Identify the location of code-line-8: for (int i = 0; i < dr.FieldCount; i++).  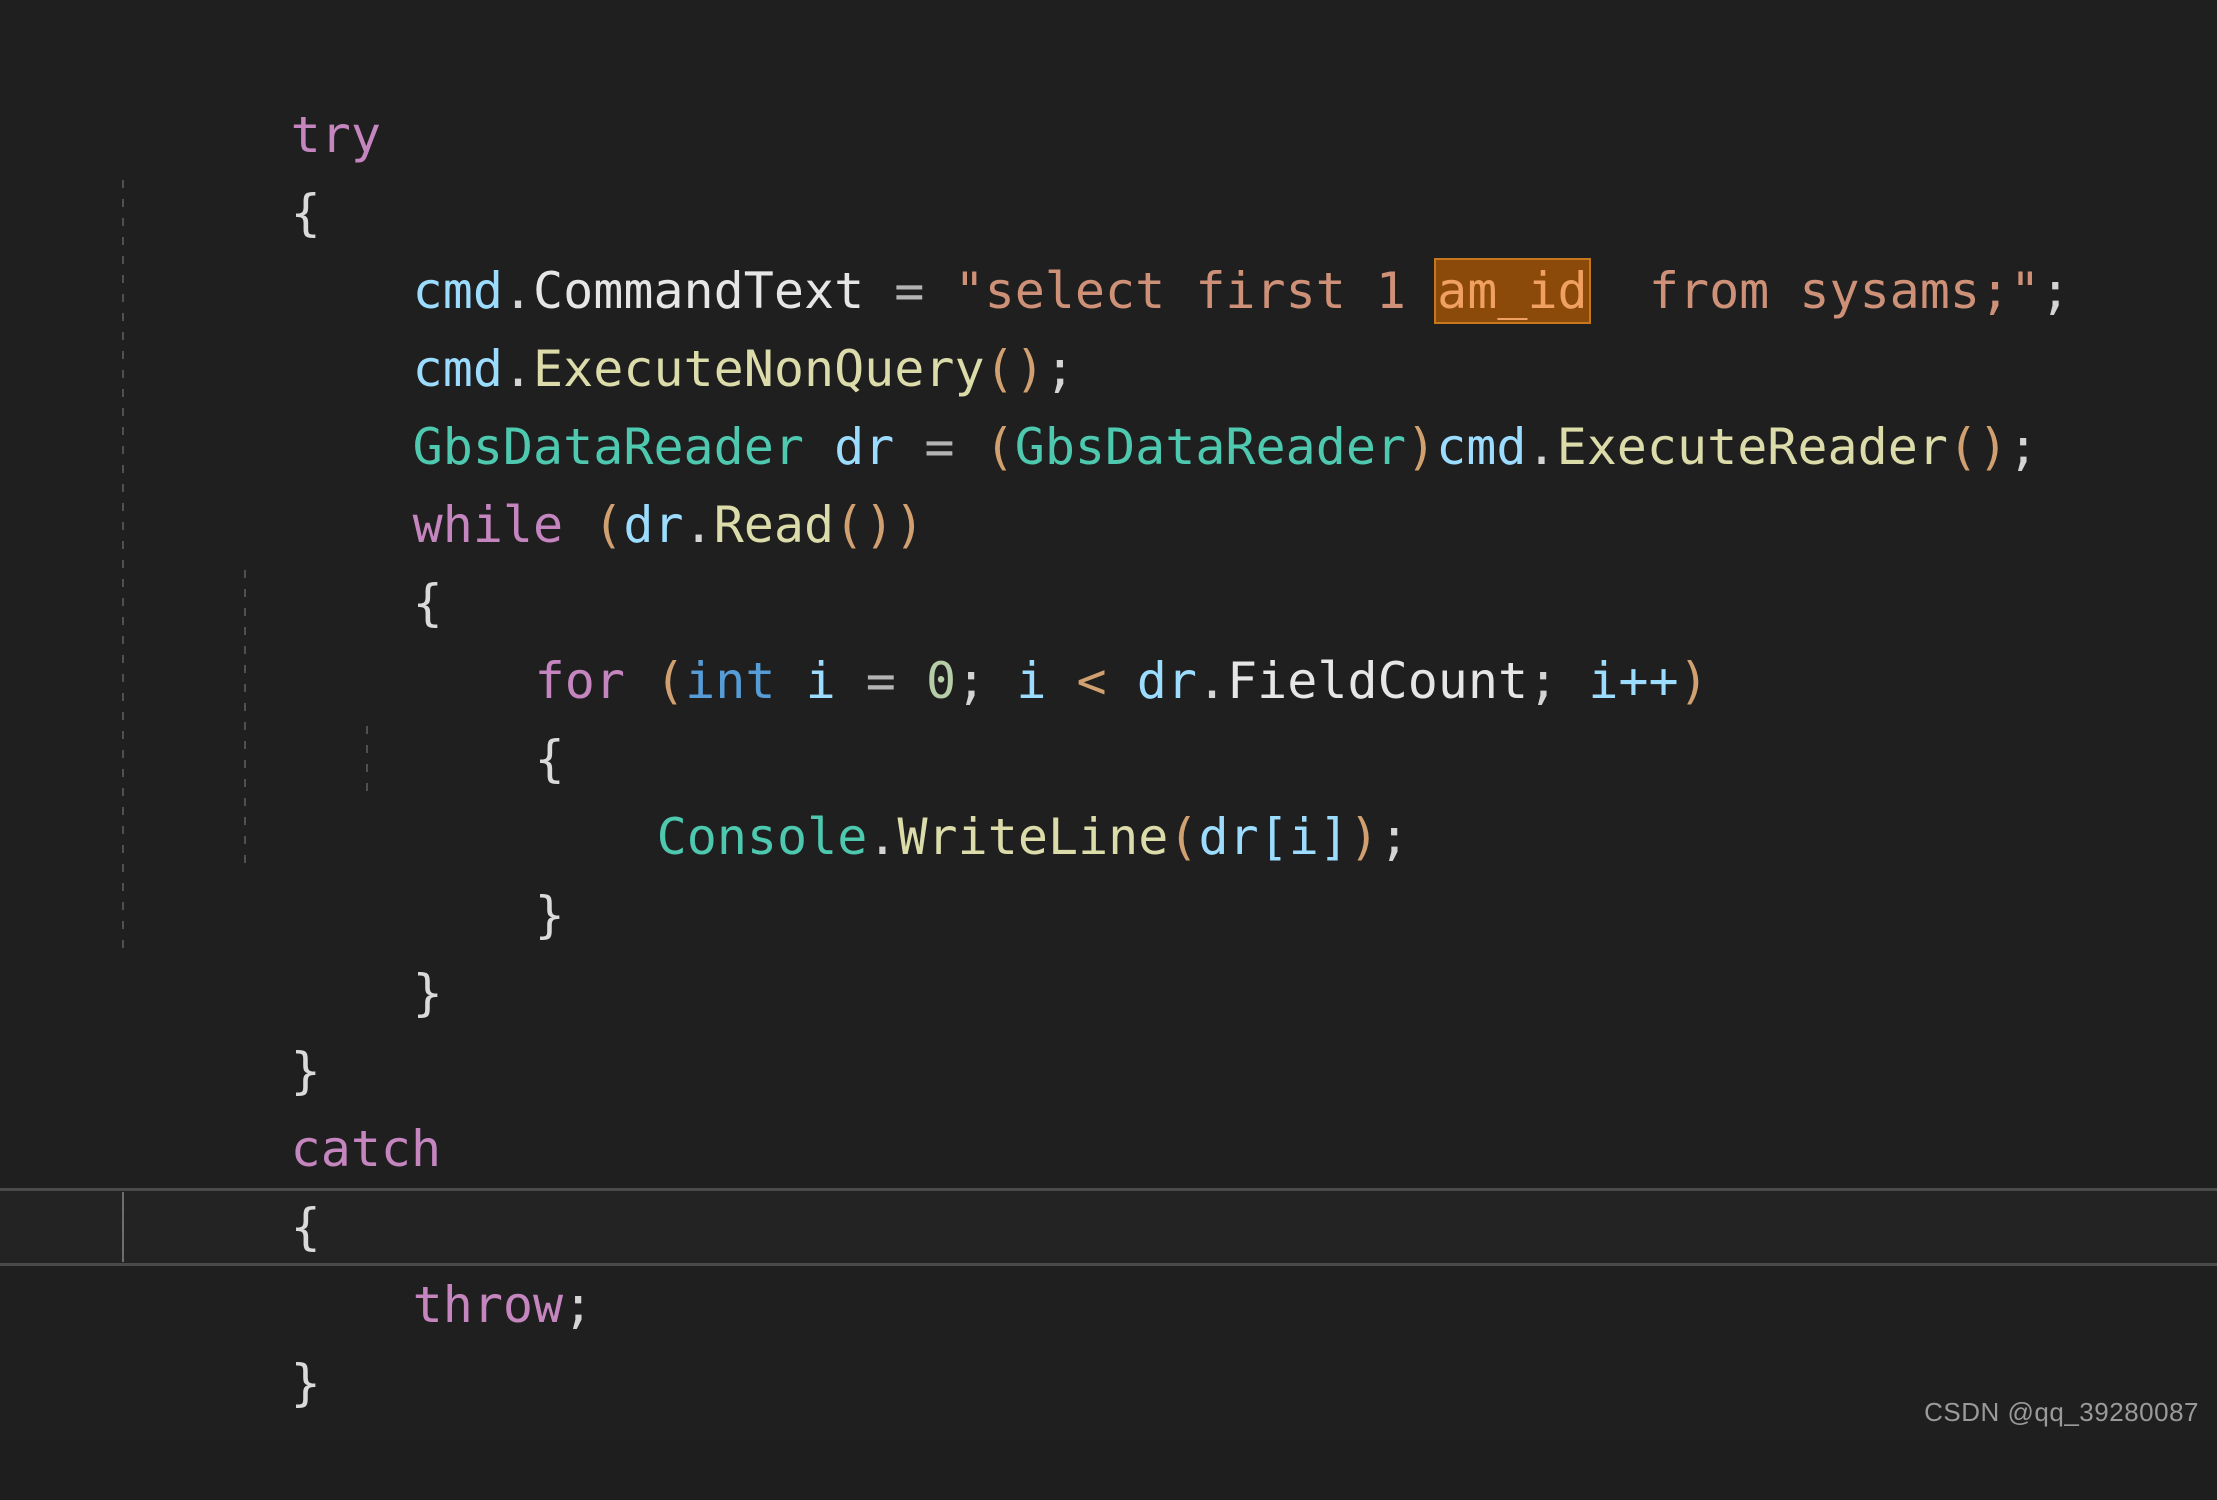
(1108, 637).